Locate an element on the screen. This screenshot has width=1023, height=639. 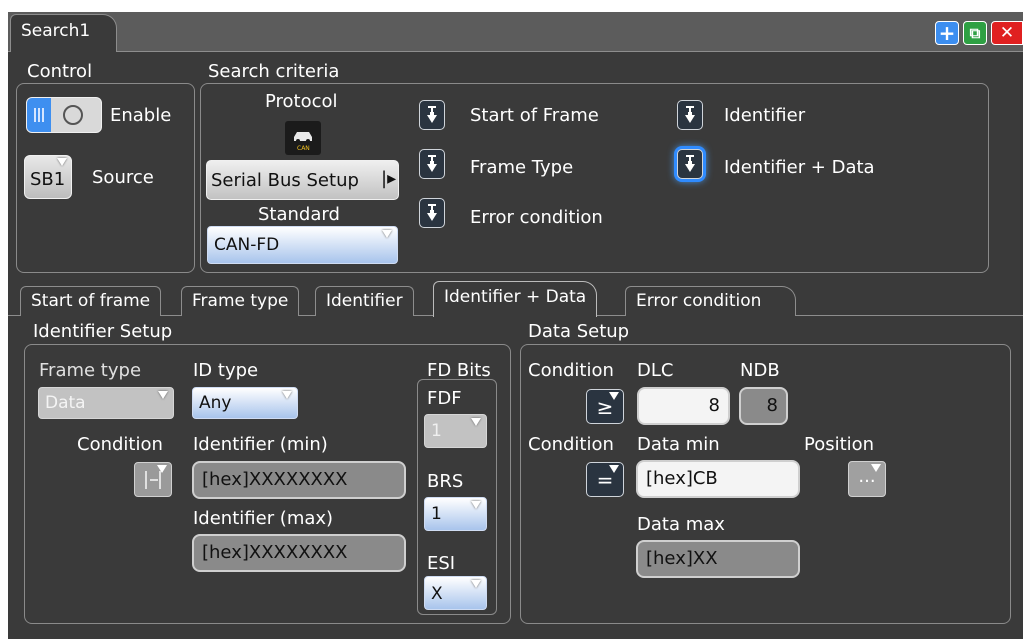
enable-label: Enable is located at coordinates (141, 115).